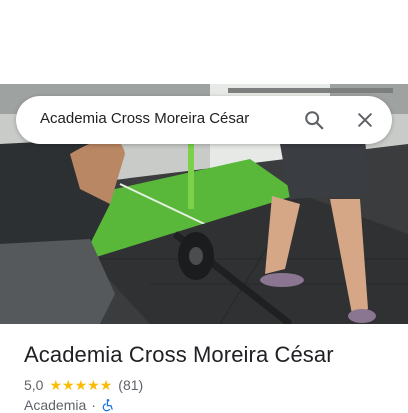 This screenshot has height=413, width=408. What do you see at coordinates (130, 385) in the screenshot?
I see `review-count: (81)` at bounding box center [130, 385].